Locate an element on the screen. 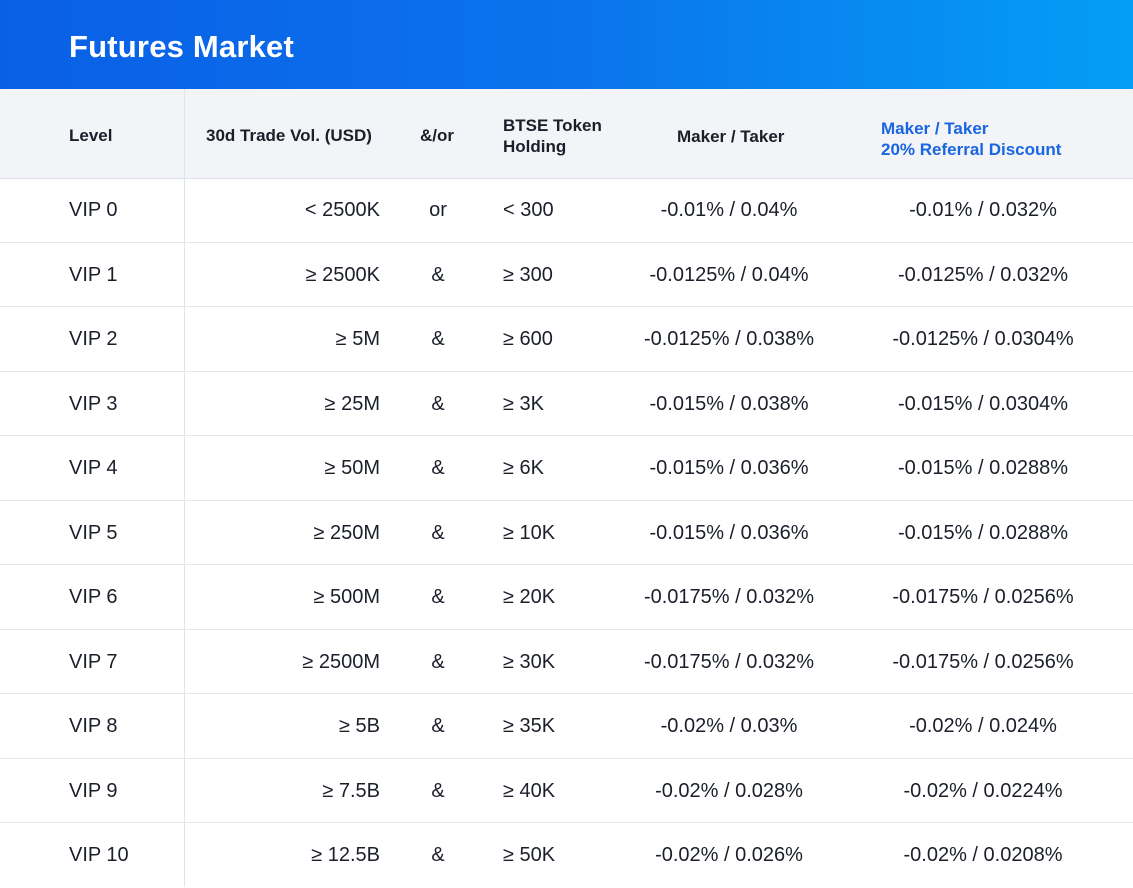  token-holding-cell: ≥ 35K is located at coordinates (529, 726).